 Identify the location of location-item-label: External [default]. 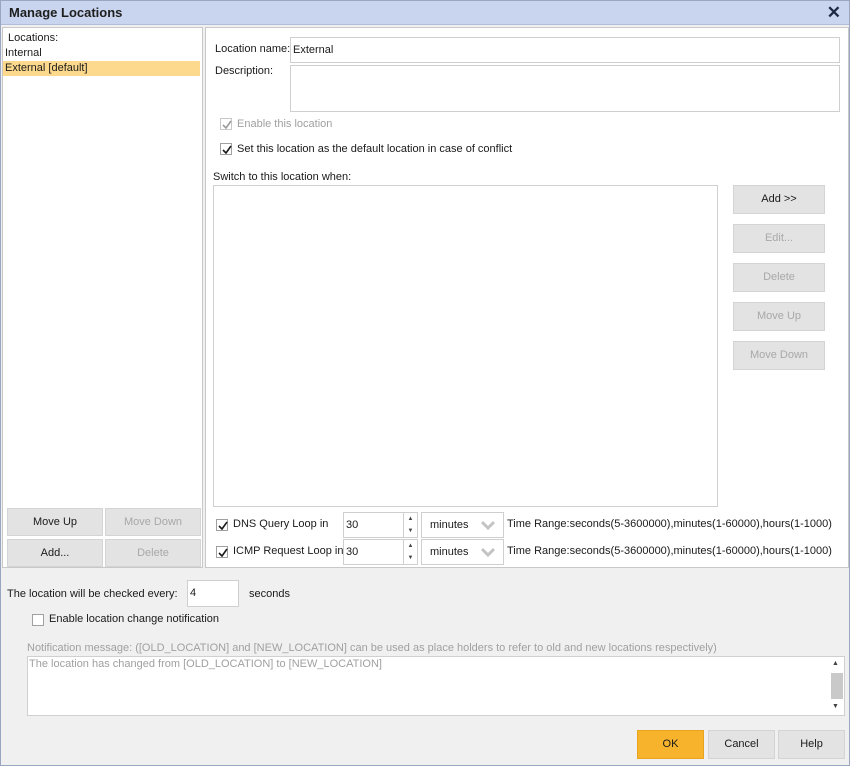
(46, 68).